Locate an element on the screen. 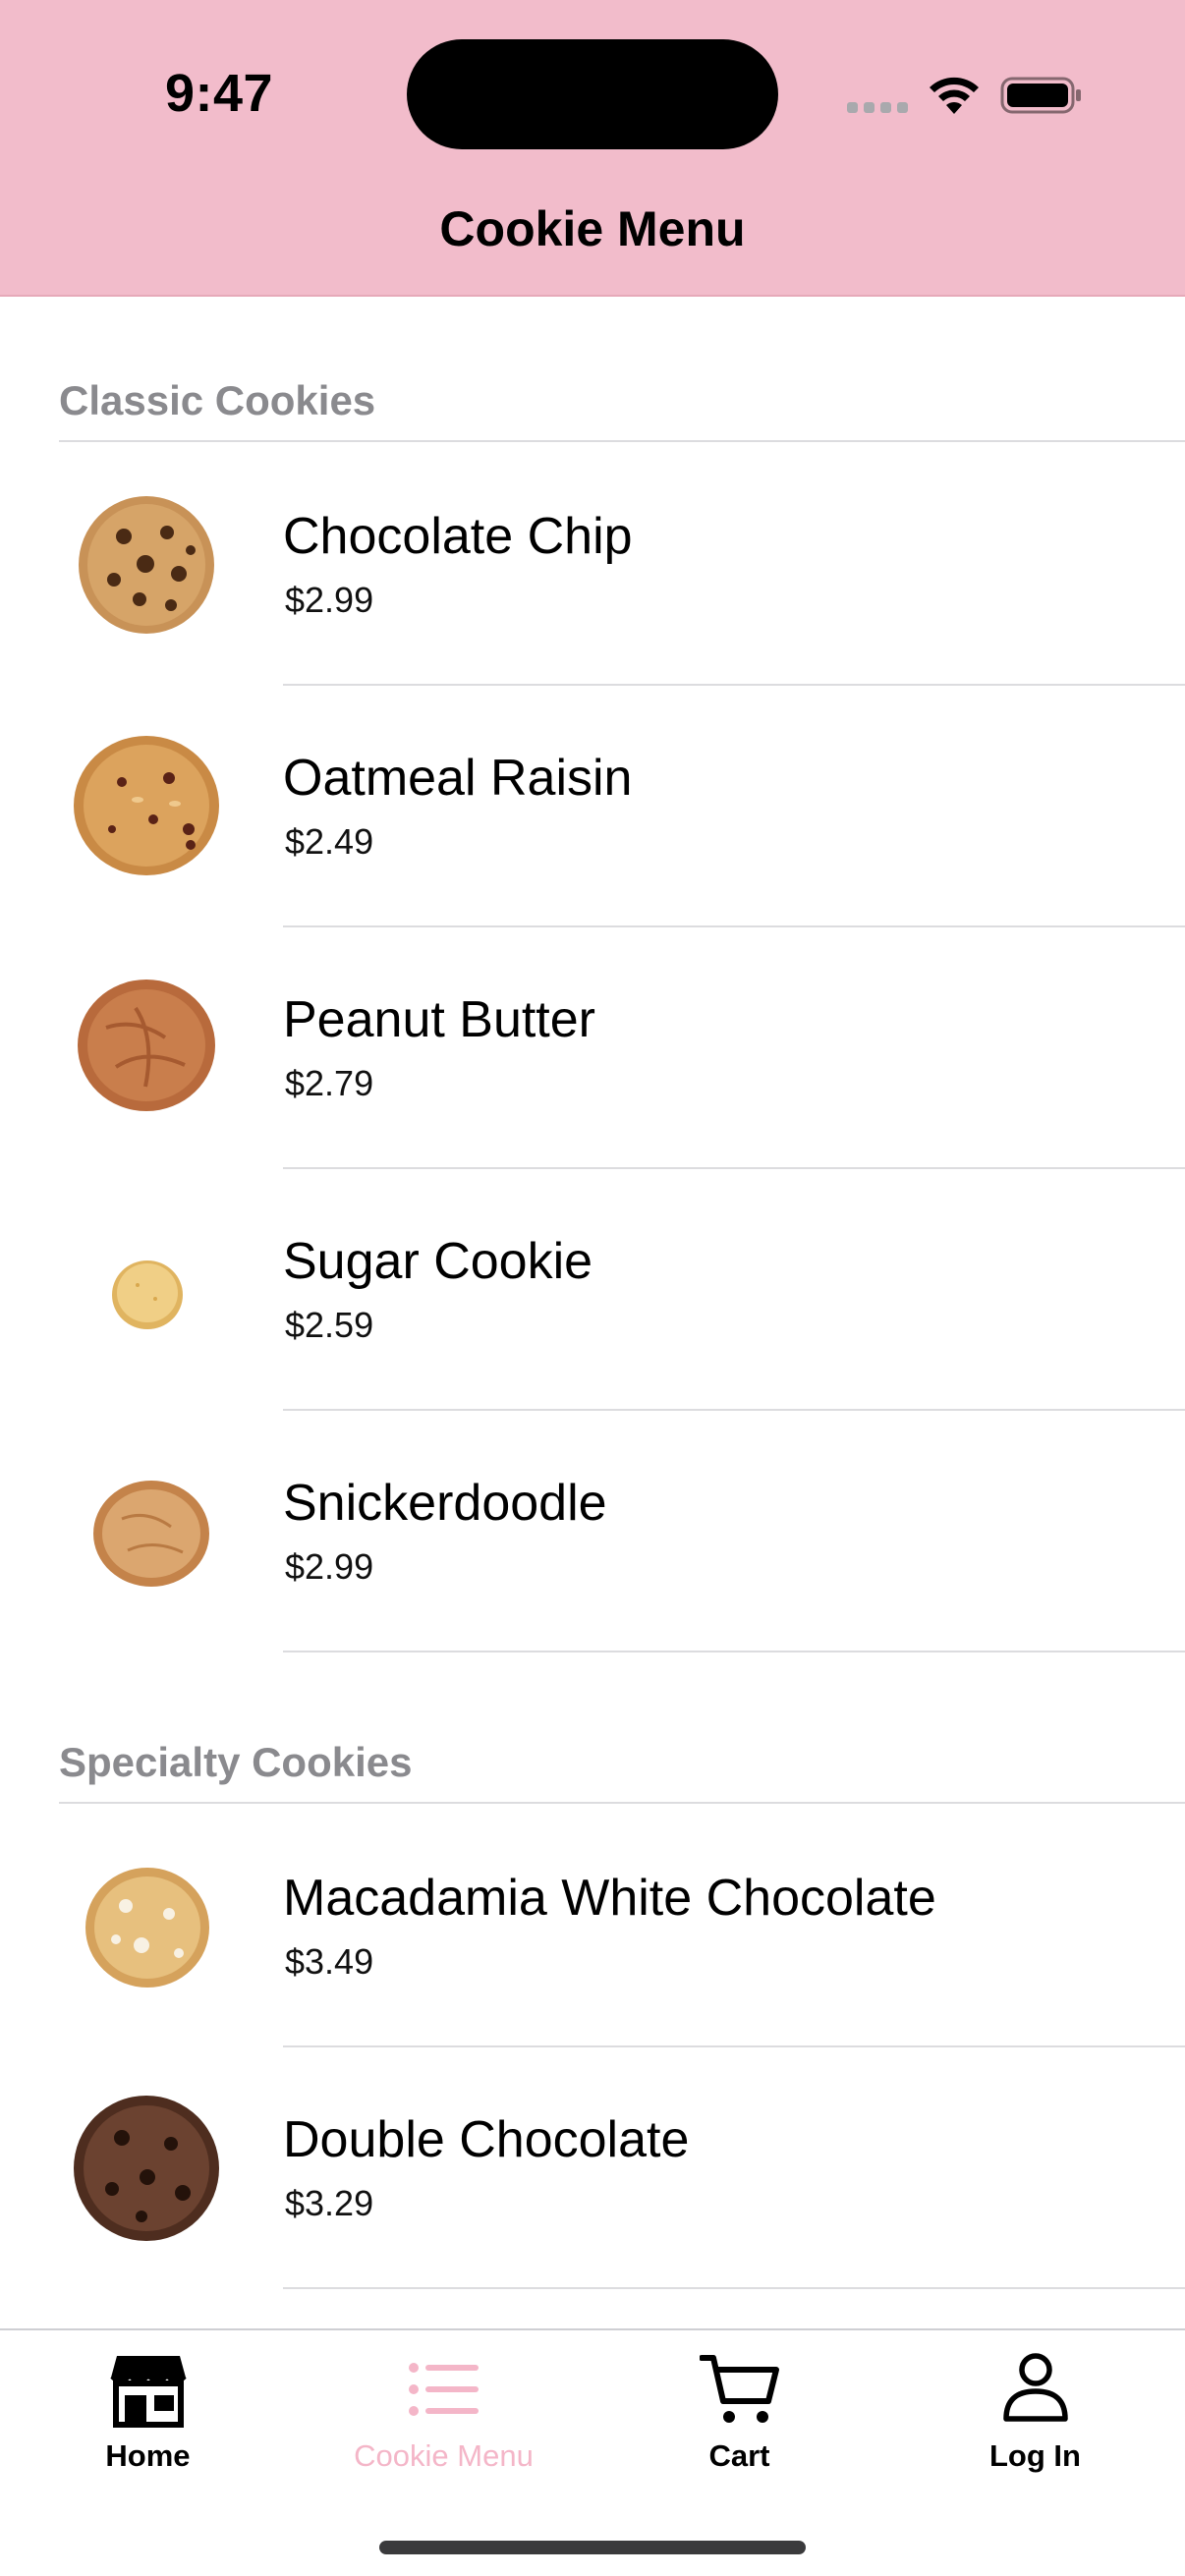  item-name: Peanut Butter is located at coordinates (439, 1019).